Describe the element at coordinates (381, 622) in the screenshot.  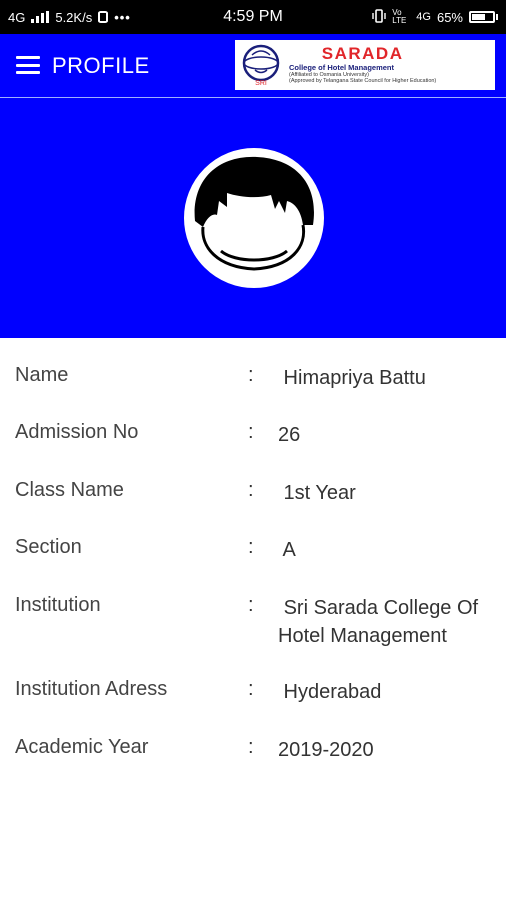
I see `field-value: Sri Sarada College Of Hotel Management` at that location.